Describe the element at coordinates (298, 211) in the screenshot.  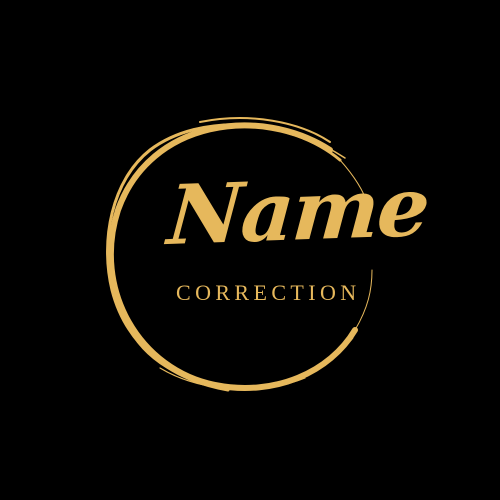
I see `logo-title: Name` at that location.